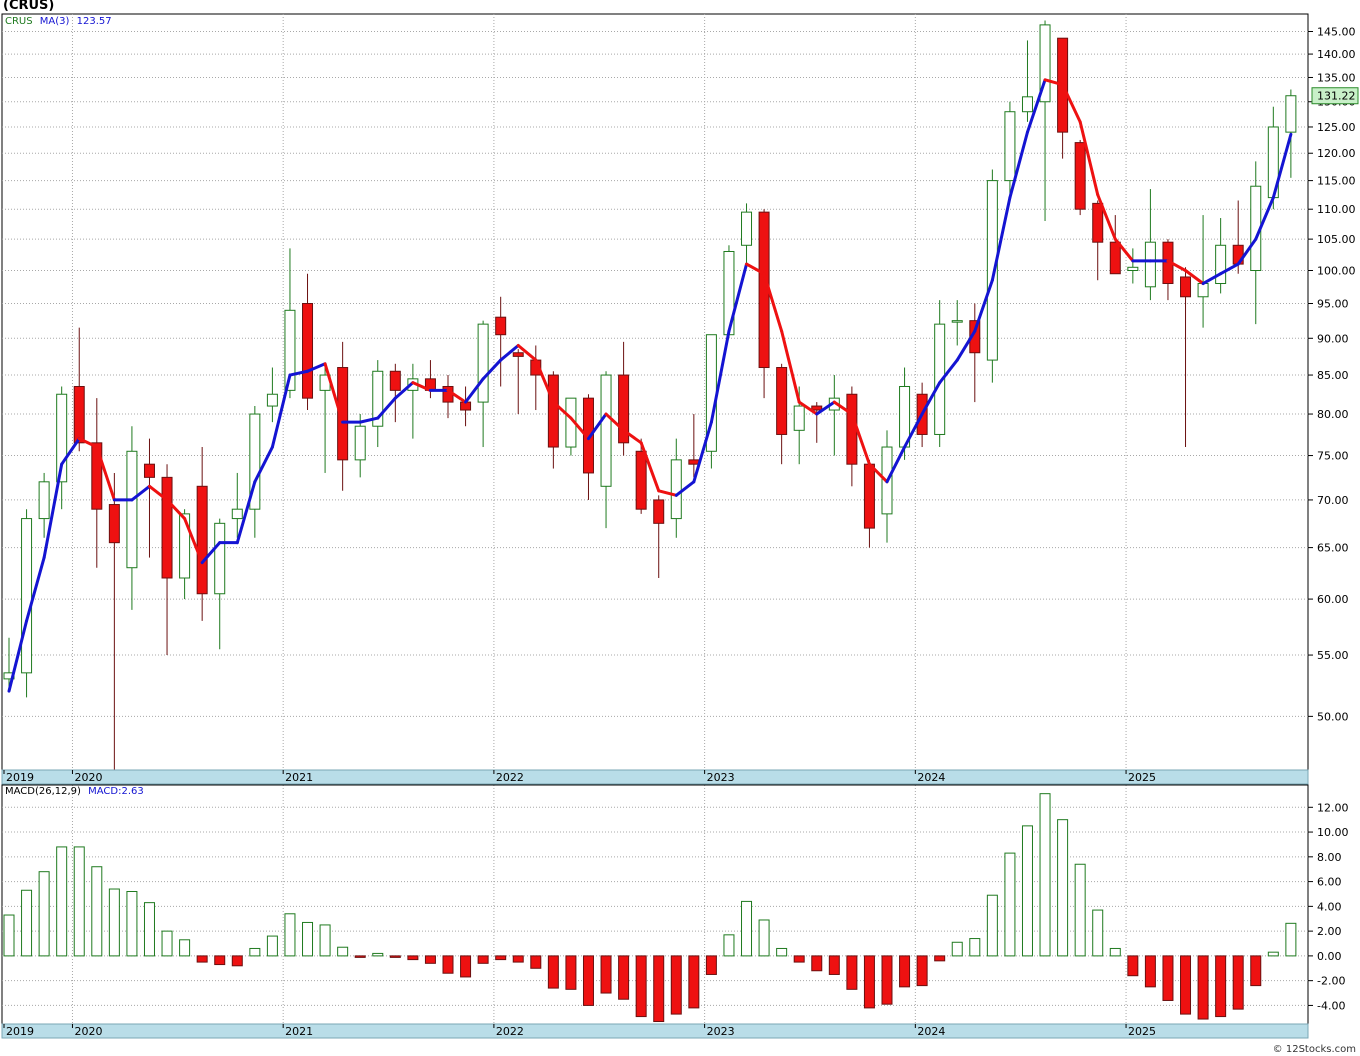 The height and width of the screenshot is (1056, 1360). I want to click on macd-axis: -4.00 -2.00 0.00 2.00 4.00 6.00 8.00 10.00 12.00, so click(1328, 906).